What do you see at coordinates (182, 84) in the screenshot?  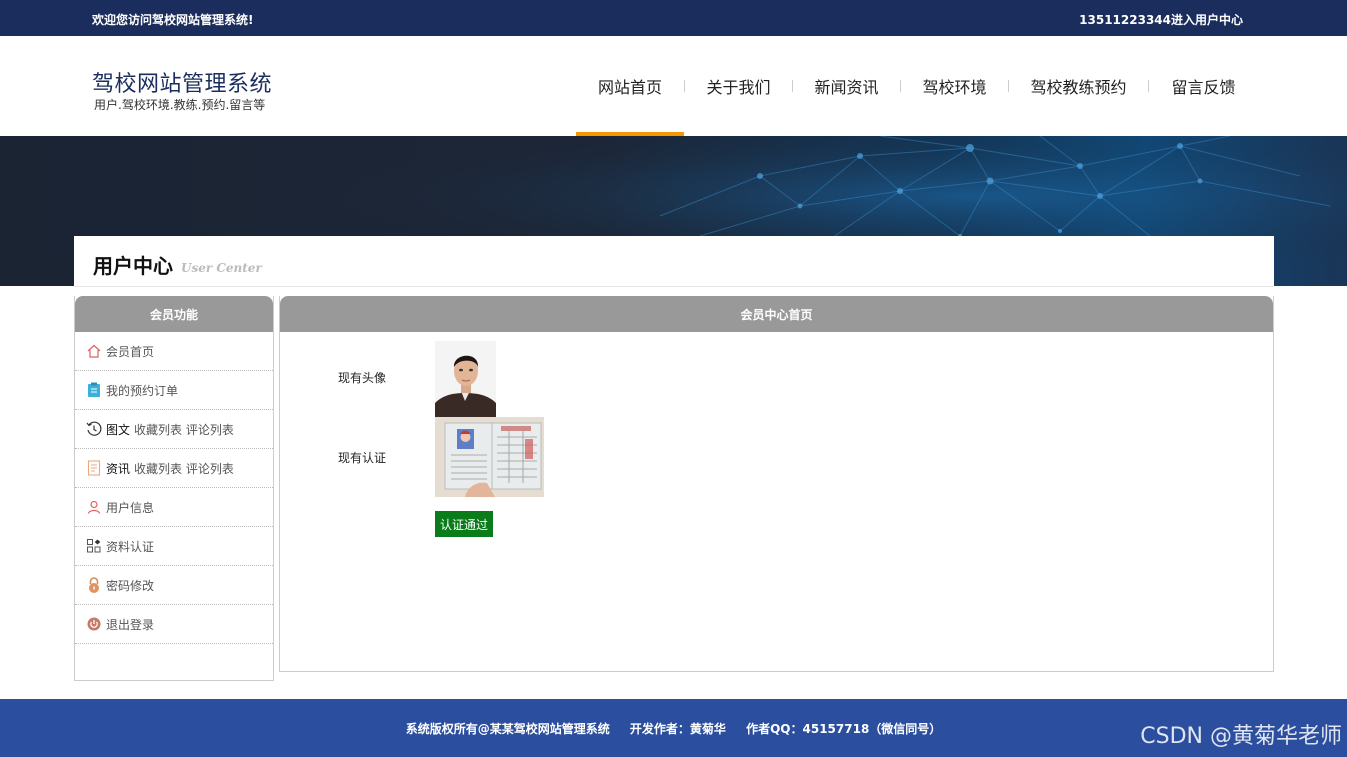 I see `site-title: 驾校网站管理系统` at bounding box center [182, 84].